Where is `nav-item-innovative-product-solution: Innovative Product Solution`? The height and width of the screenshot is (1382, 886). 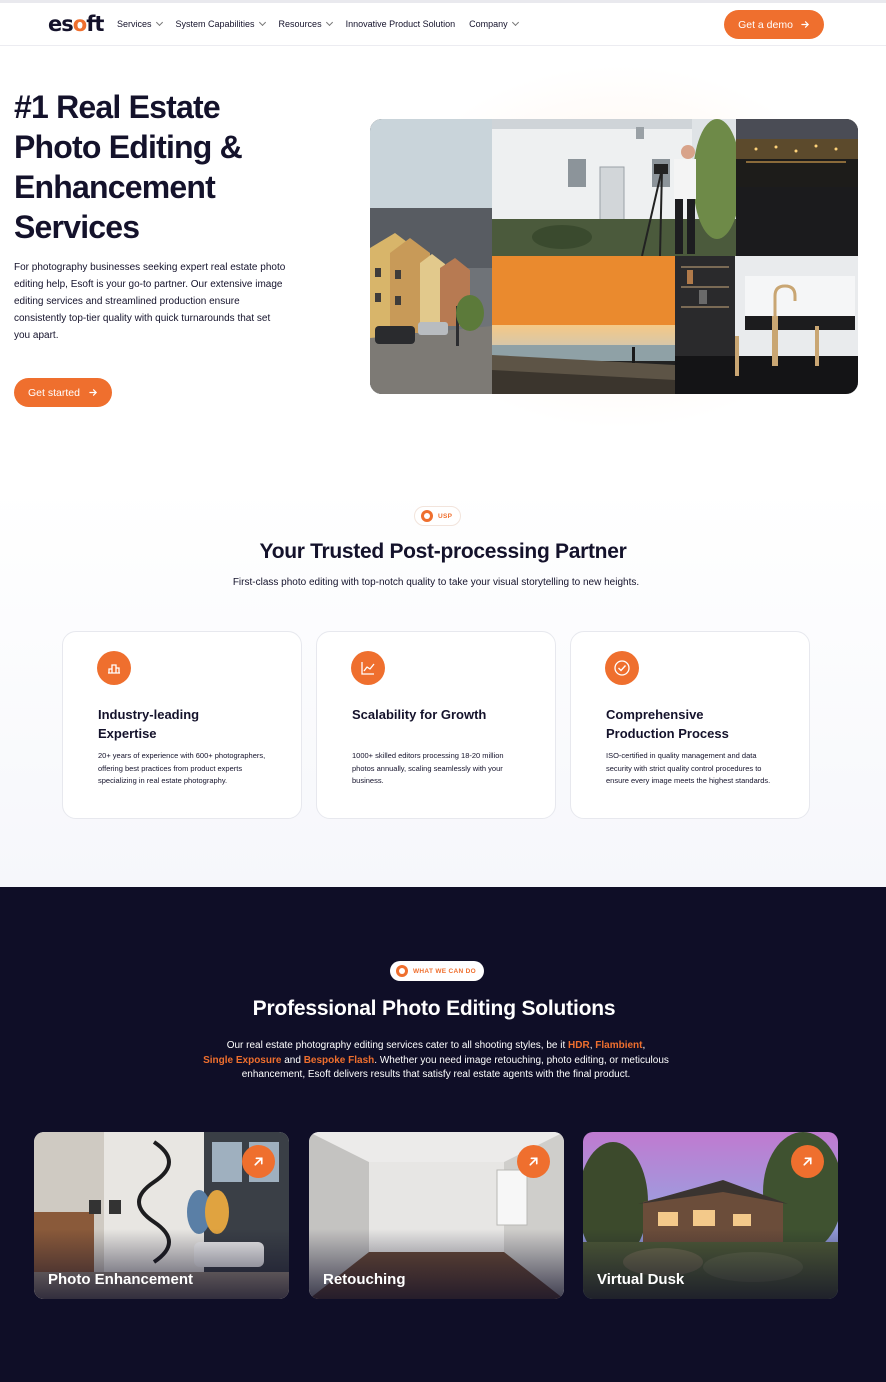 nav-item-innovative-product-solution: Innovative Product Solution is located at coordinates (401, 24).